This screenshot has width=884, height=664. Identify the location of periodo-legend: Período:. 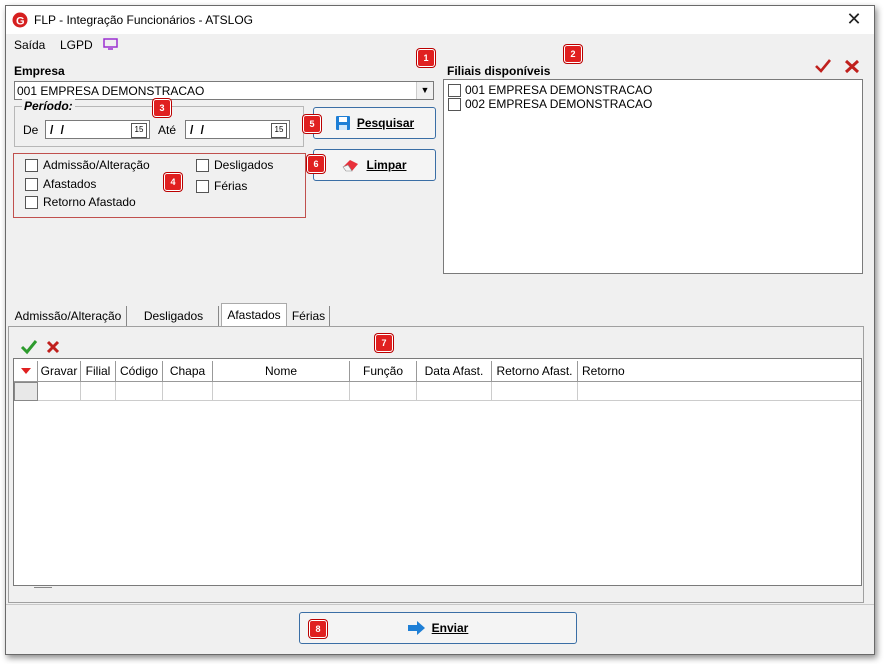
(48, 106).